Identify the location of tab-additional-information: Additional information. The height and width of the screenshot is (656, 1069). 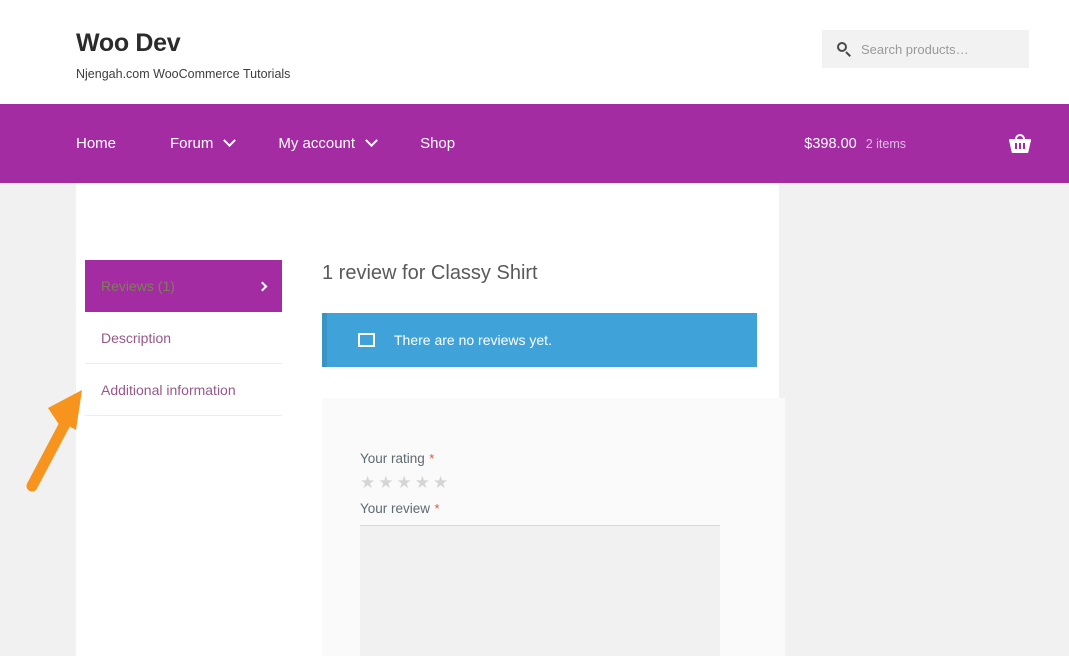
(183, 390).